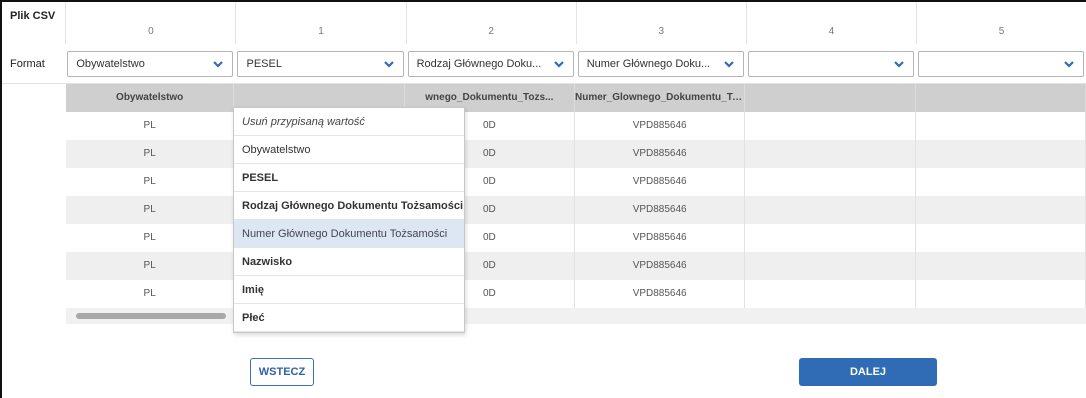 The width and height of the screenshot is (1086, 398). What do you see at coordinates (150, 98) in the screenshot?
I see `table-header-cell: Obywatelstwo` at bounding box center [150, 98].